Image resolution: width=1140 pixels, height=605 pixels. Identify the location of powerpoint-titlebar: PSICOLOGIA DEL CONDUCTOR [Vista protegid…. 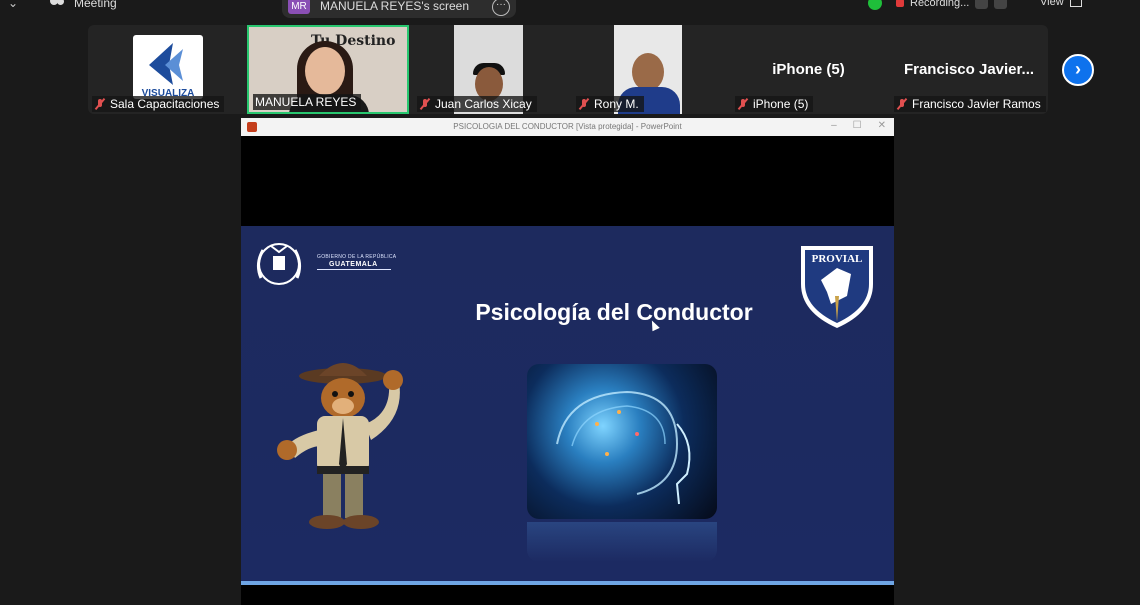
(567, 127).